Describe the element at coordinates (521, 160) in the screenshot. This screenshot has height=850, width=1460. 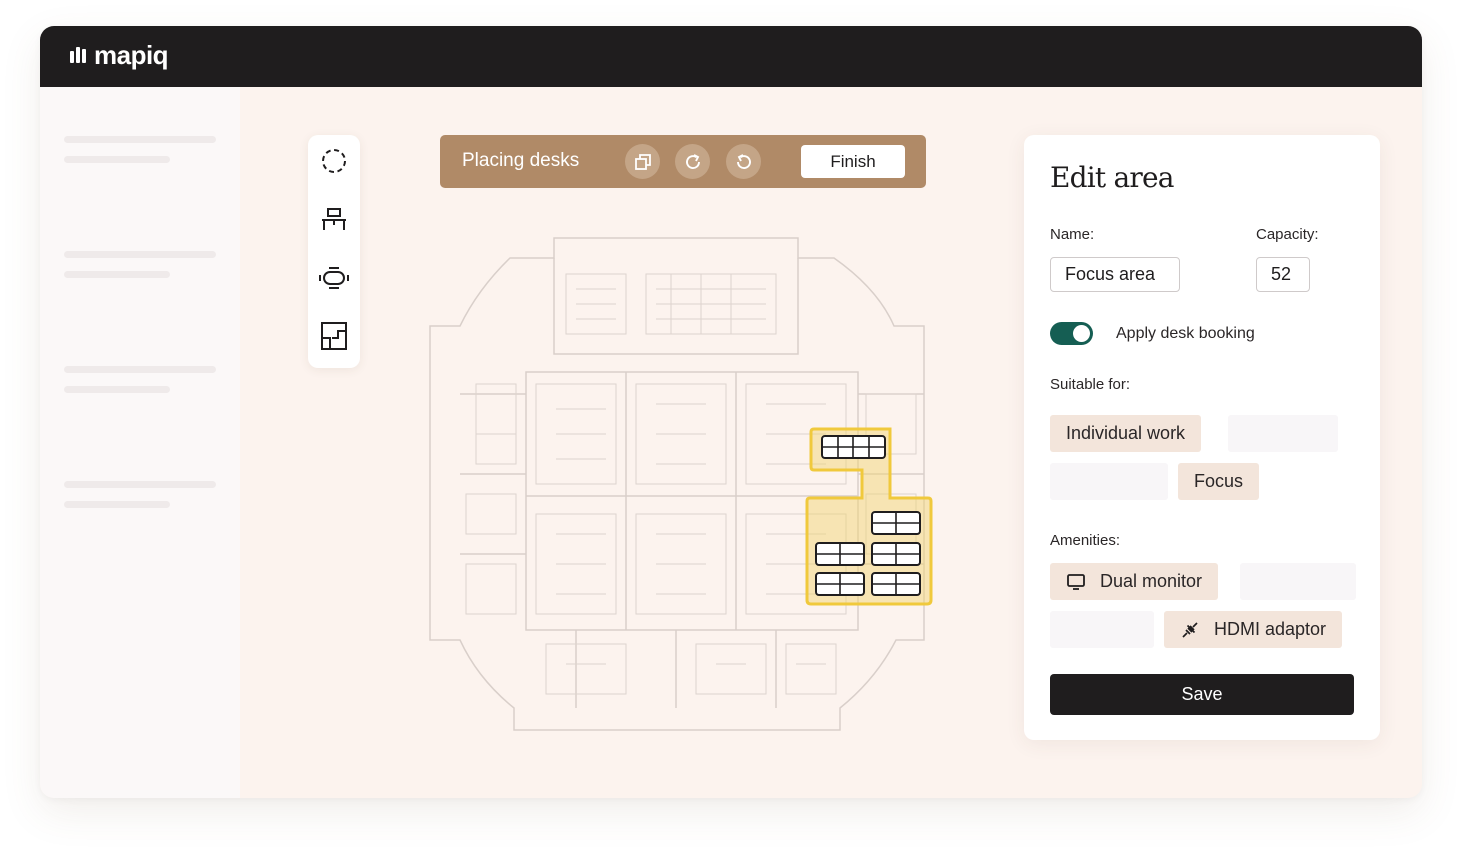
I see `placing-desks-label: Placing desks` at that location.